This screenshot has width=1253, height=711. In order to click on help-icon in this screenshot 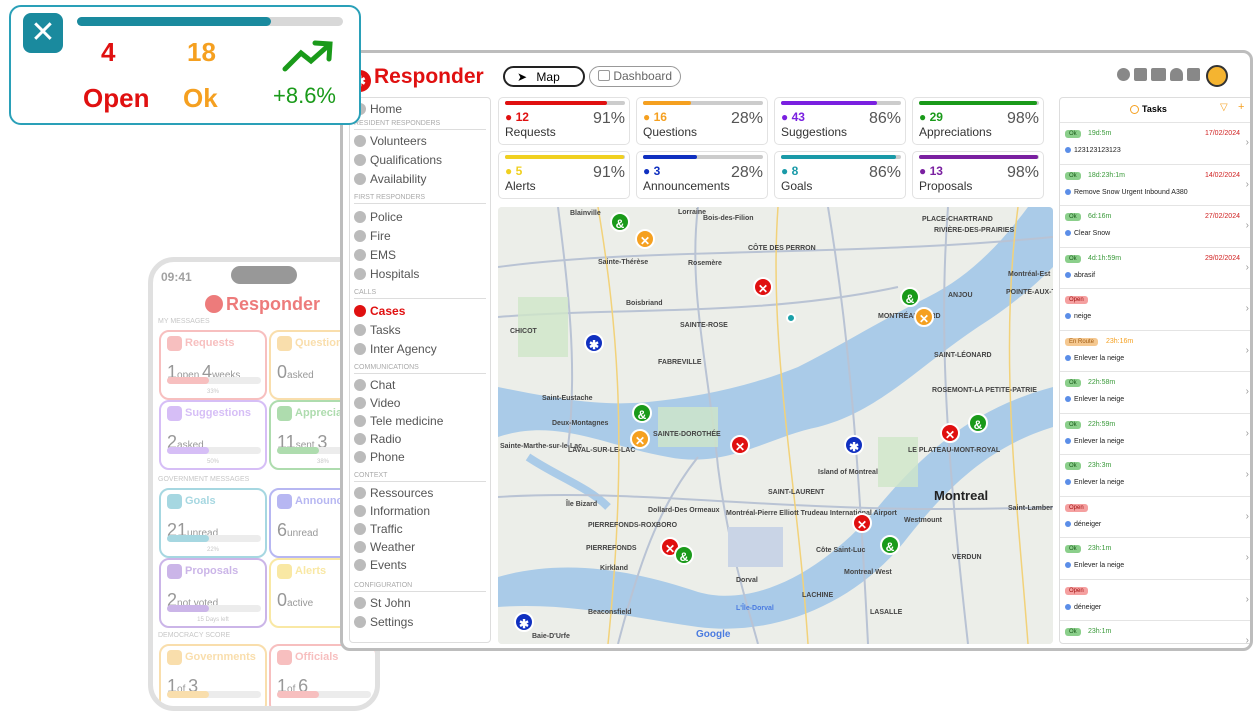, I will do `click(1140, 74)`.